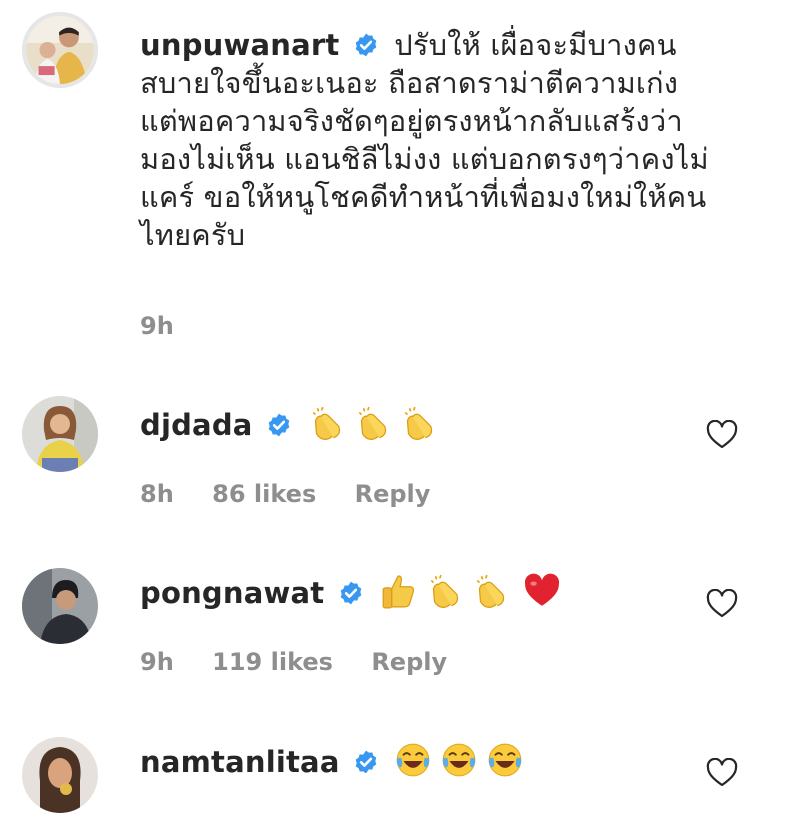  What do you see at coordinates (232, 593) in the screenshot?
I see `username: pongnawat` at bounding box center [232, 593].